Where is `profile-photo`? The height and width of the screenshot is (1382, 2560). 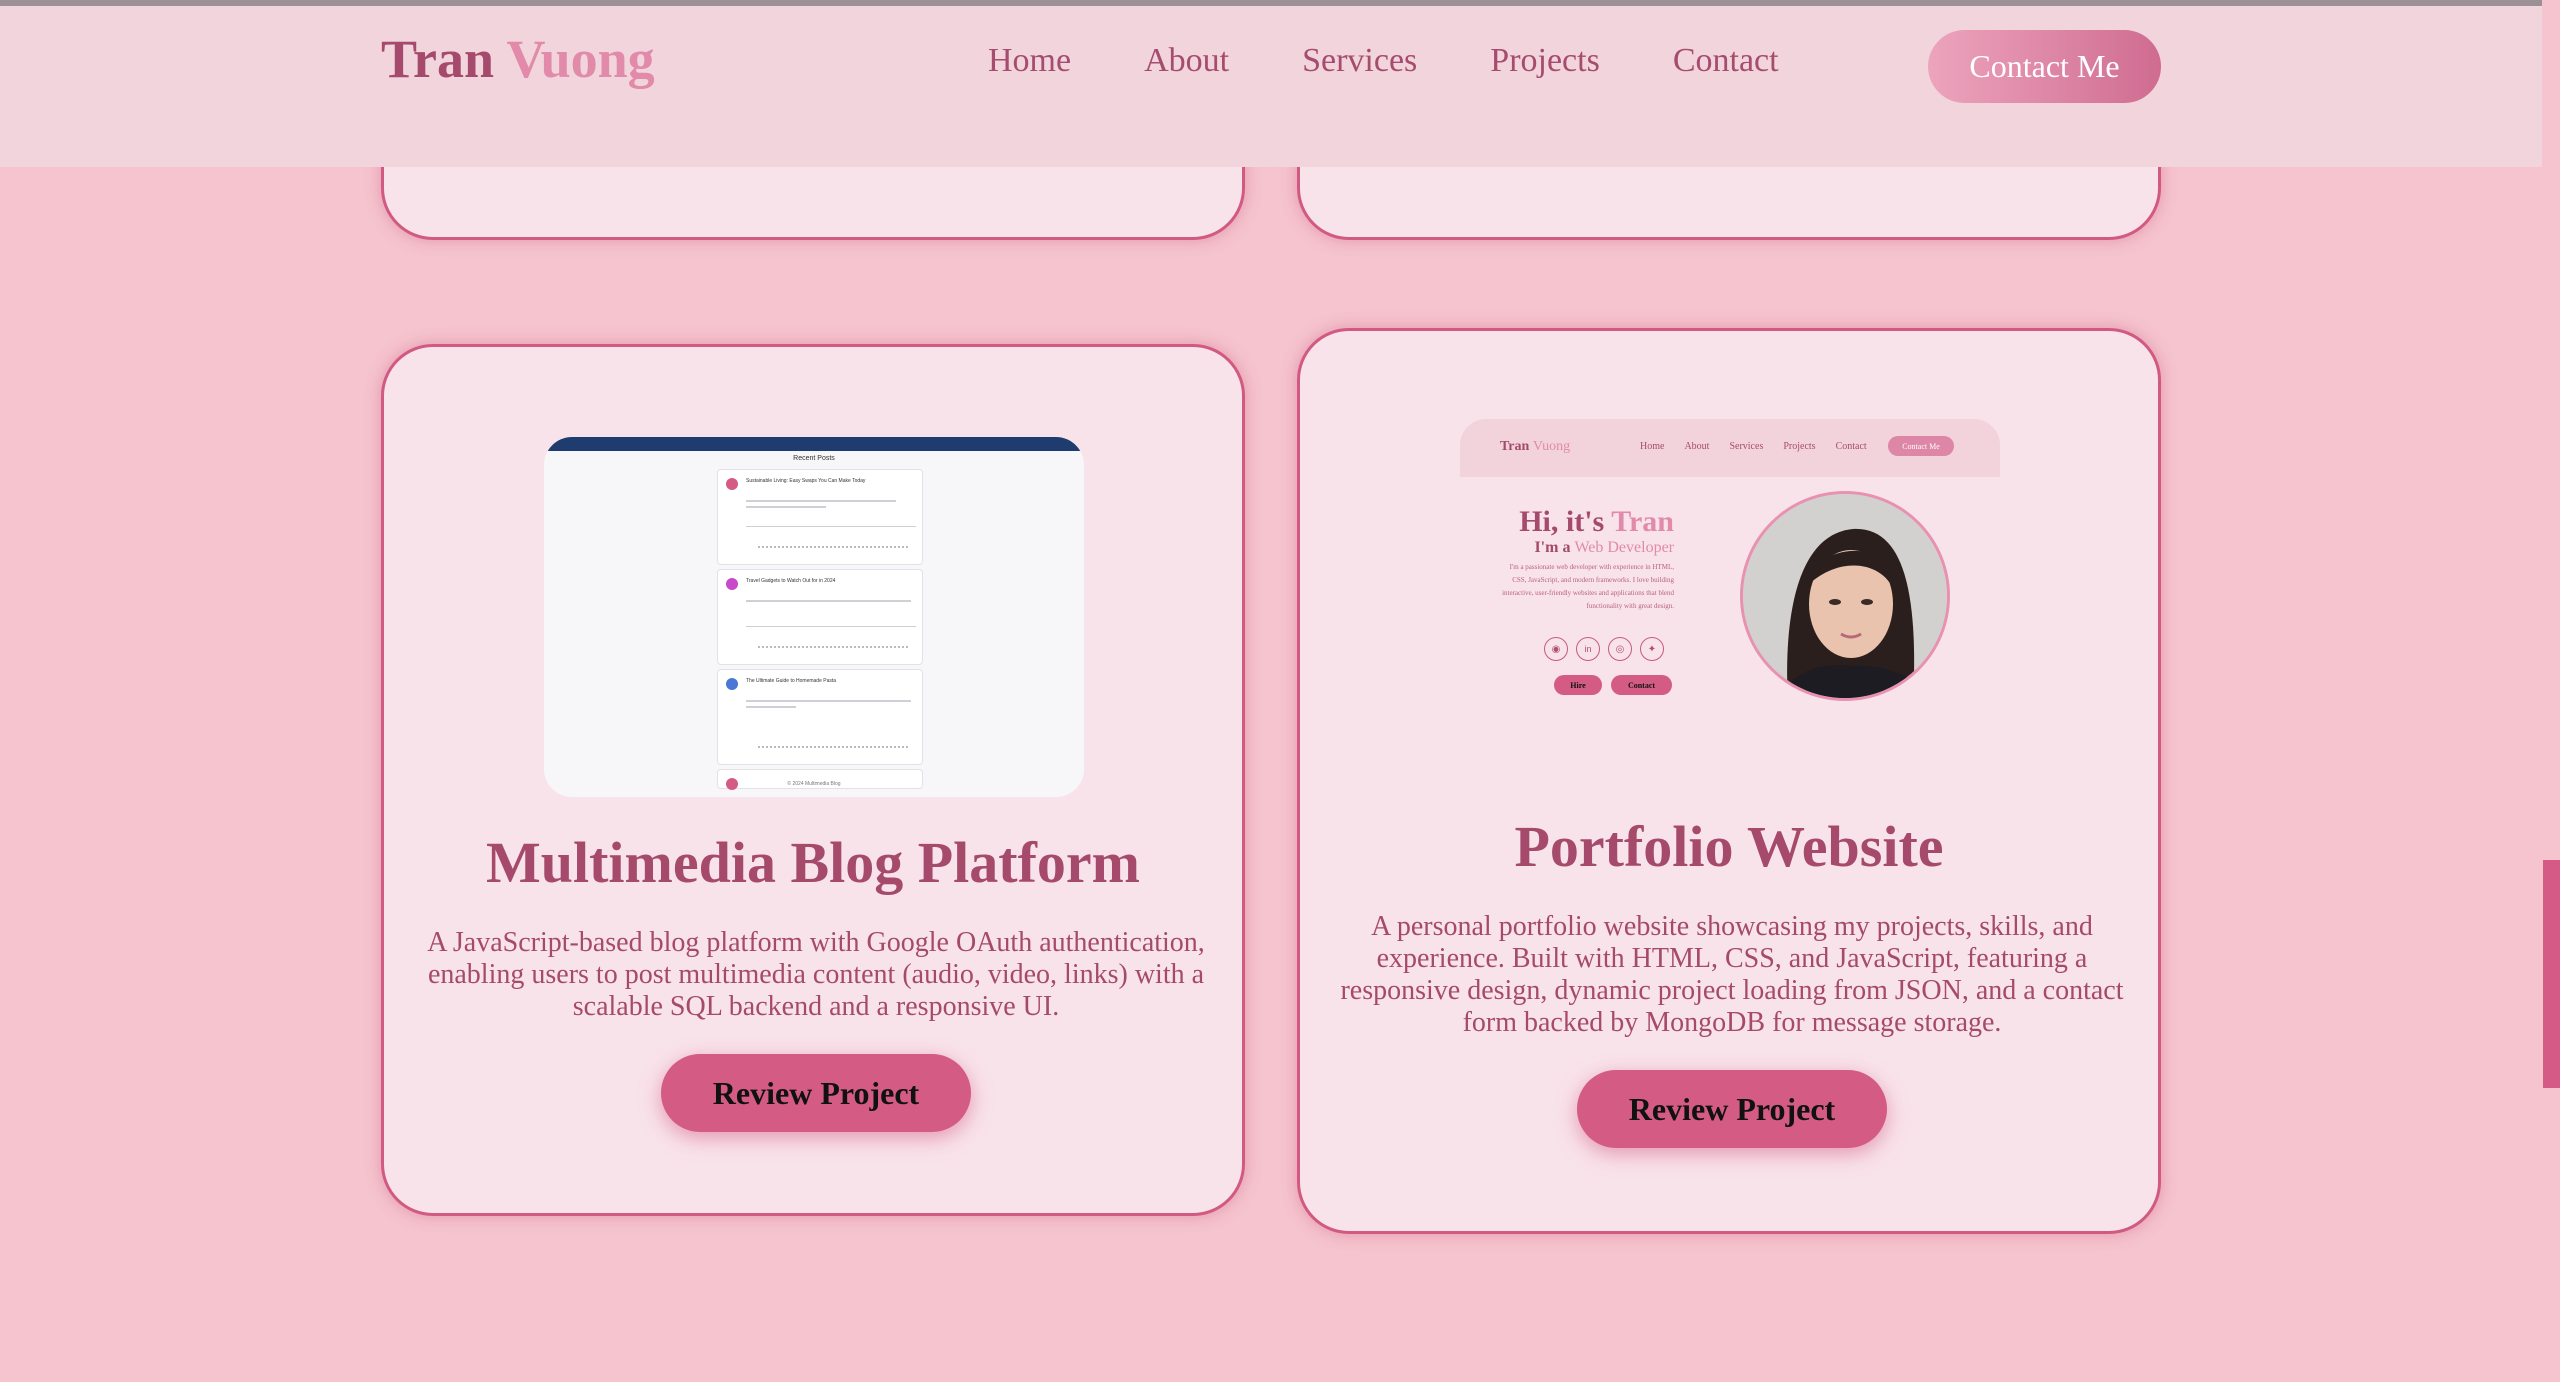
profile-photo is located at coordinates (1845, 596).